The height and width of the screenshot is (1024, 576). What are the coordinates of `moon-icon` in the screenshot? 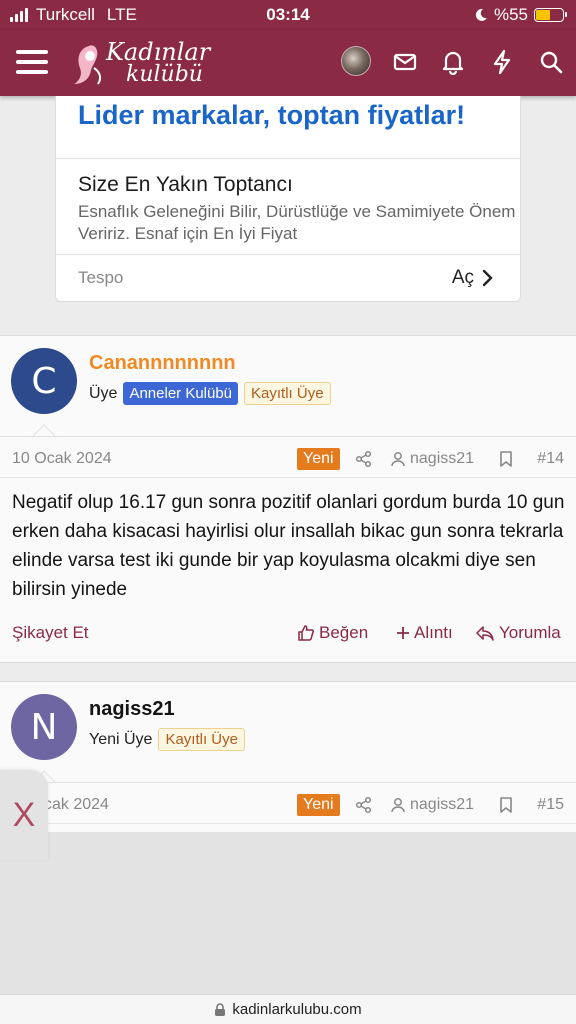 It's located at (481, 14).